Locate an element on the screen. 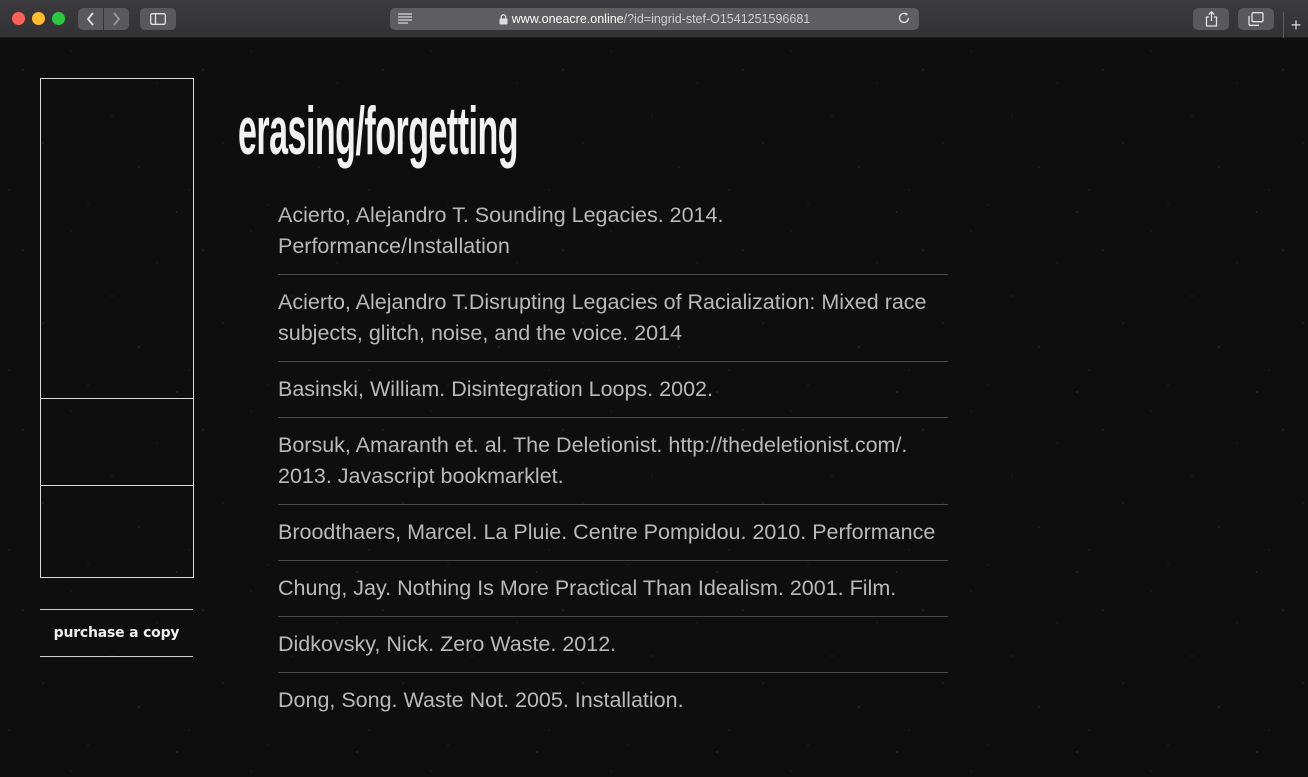  page-title: erasing/forgetting is located at coordinates (378, 131).